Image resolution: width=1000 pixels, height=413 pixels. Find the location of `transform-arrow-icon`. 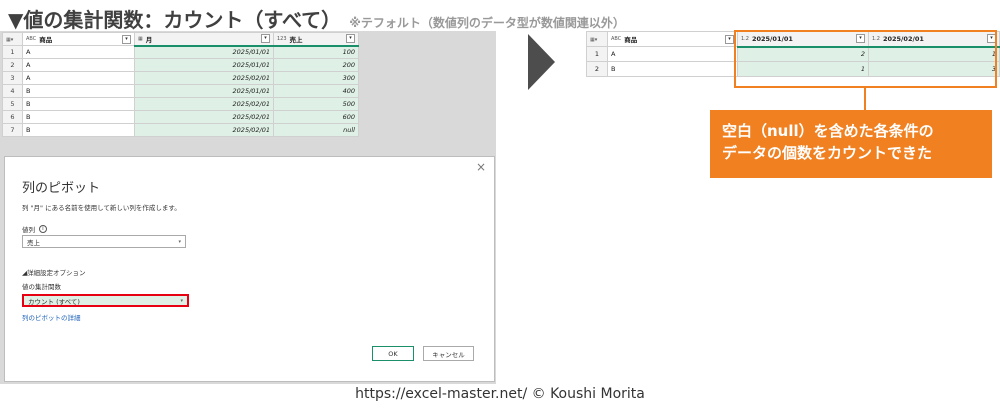

transform-arrow-icon is located at coordinates (541, 62).